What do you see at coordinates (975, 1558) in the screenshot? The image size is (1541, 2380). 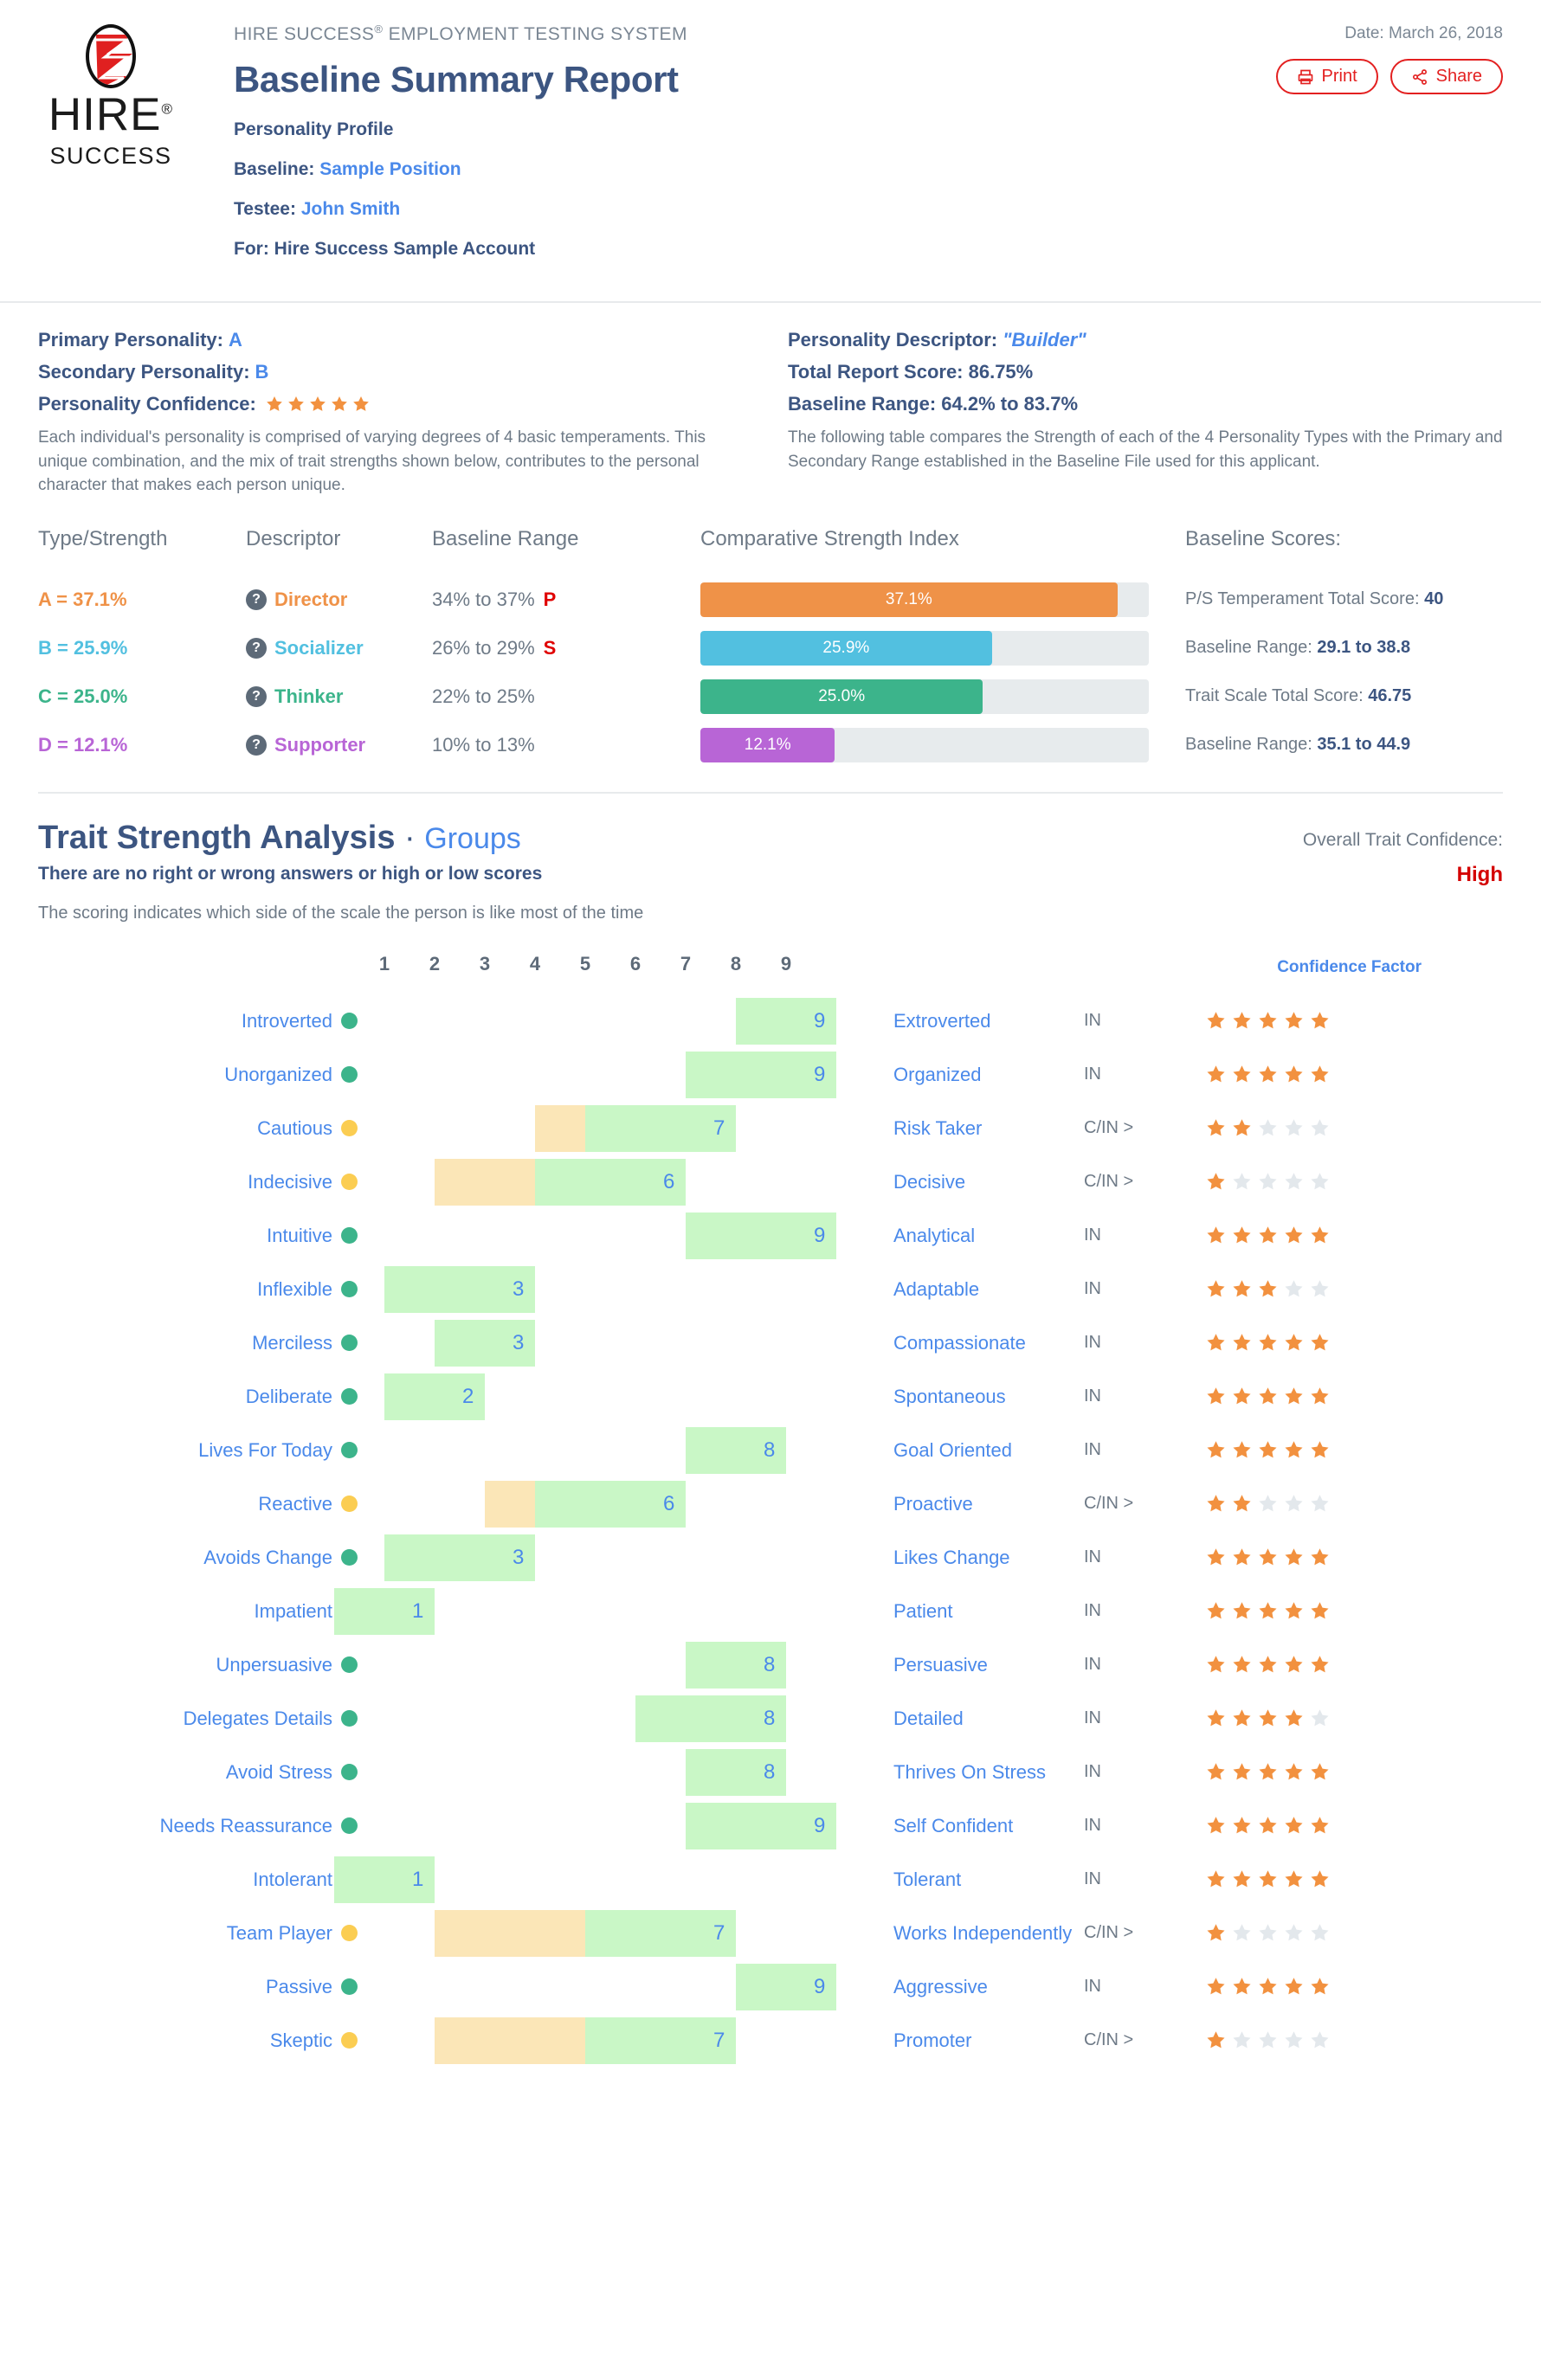 I see `trait-right-label: Likes Change` at bounding box center [975, 1558].